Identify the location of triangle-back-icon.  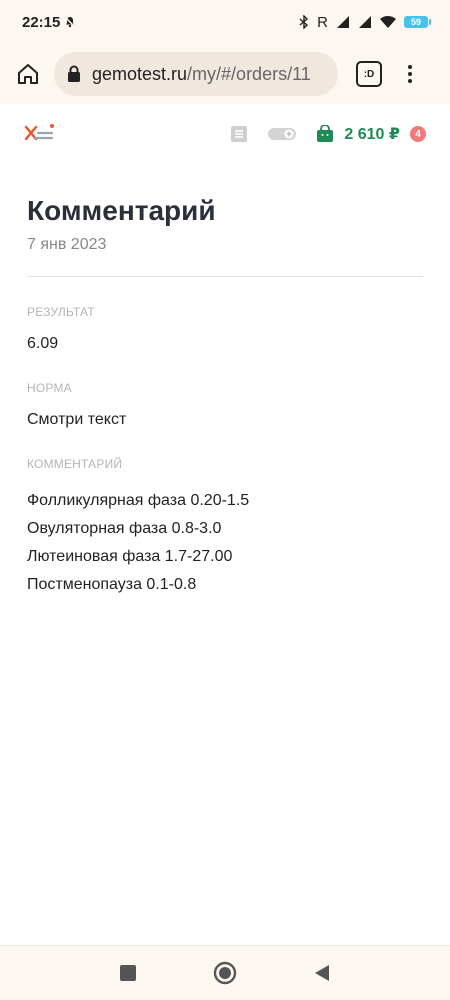
(321, 973).